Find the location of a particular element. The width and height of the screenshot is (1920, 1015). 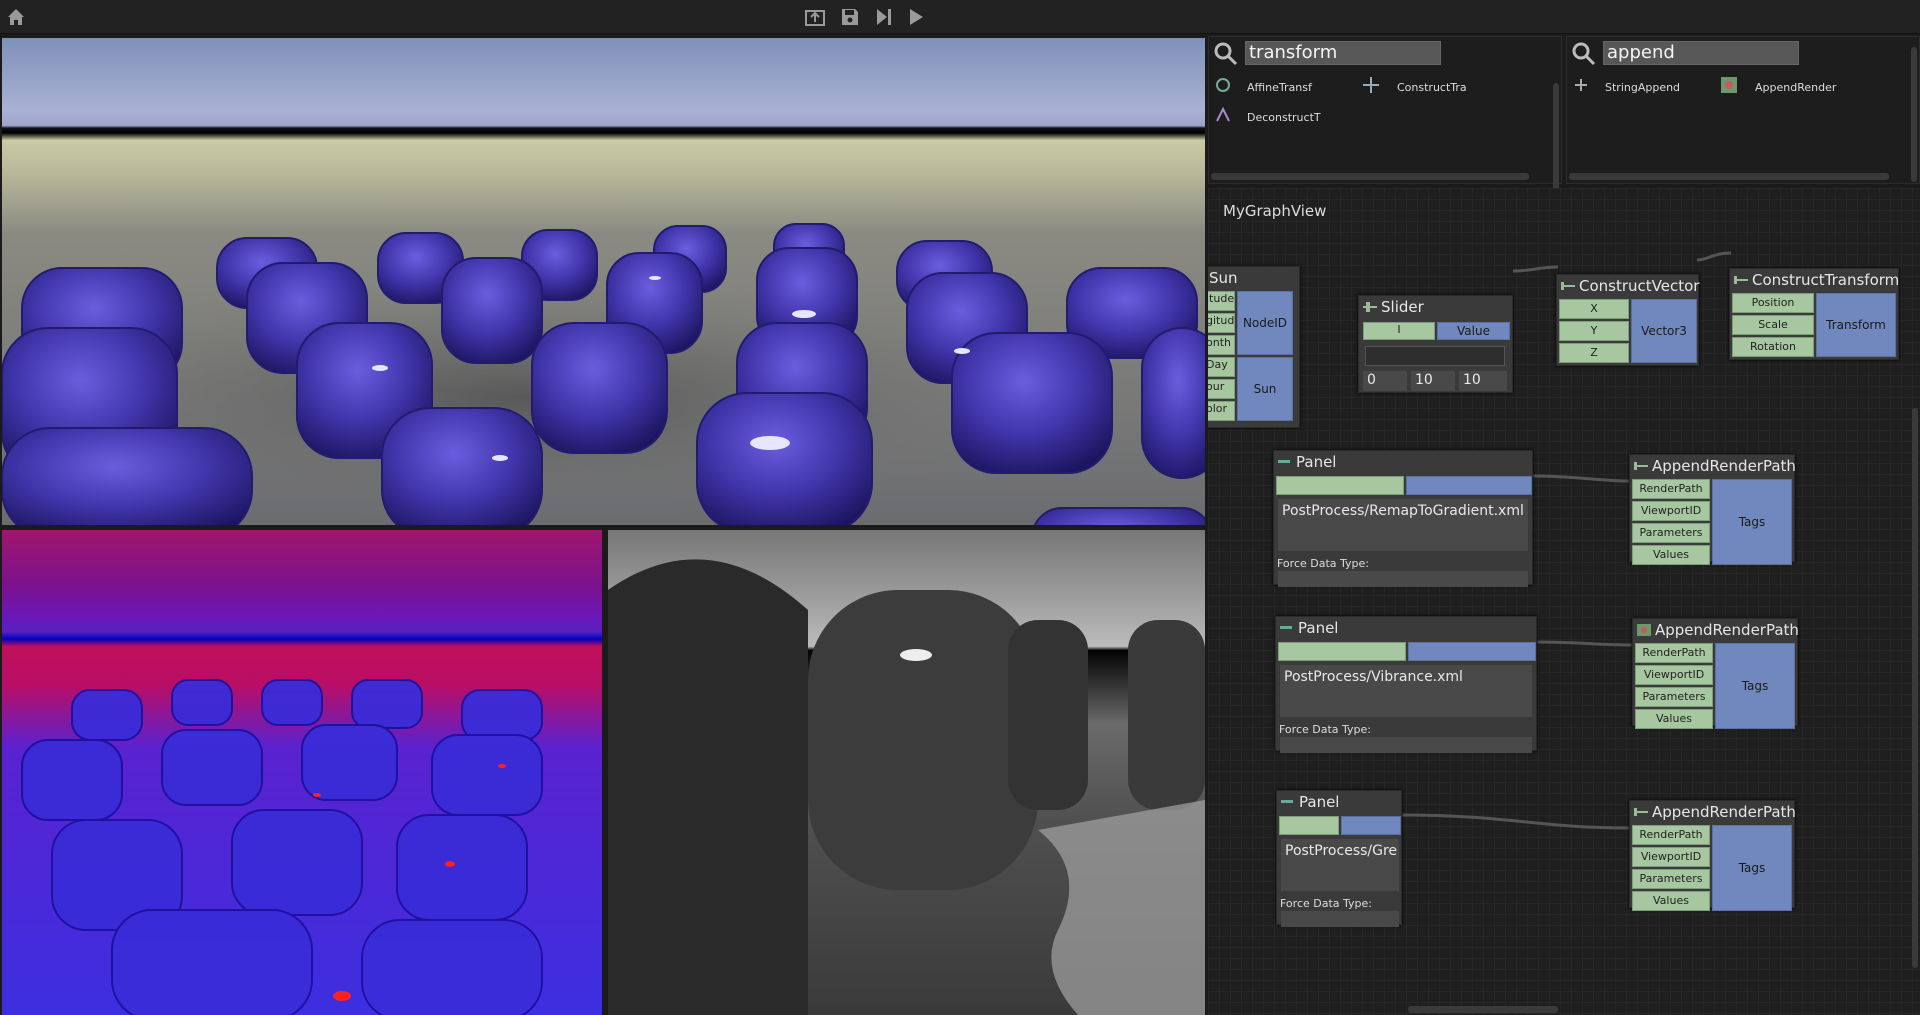

search-result-deconstructt: DeconstructT is located at coordinates (1284, 117).